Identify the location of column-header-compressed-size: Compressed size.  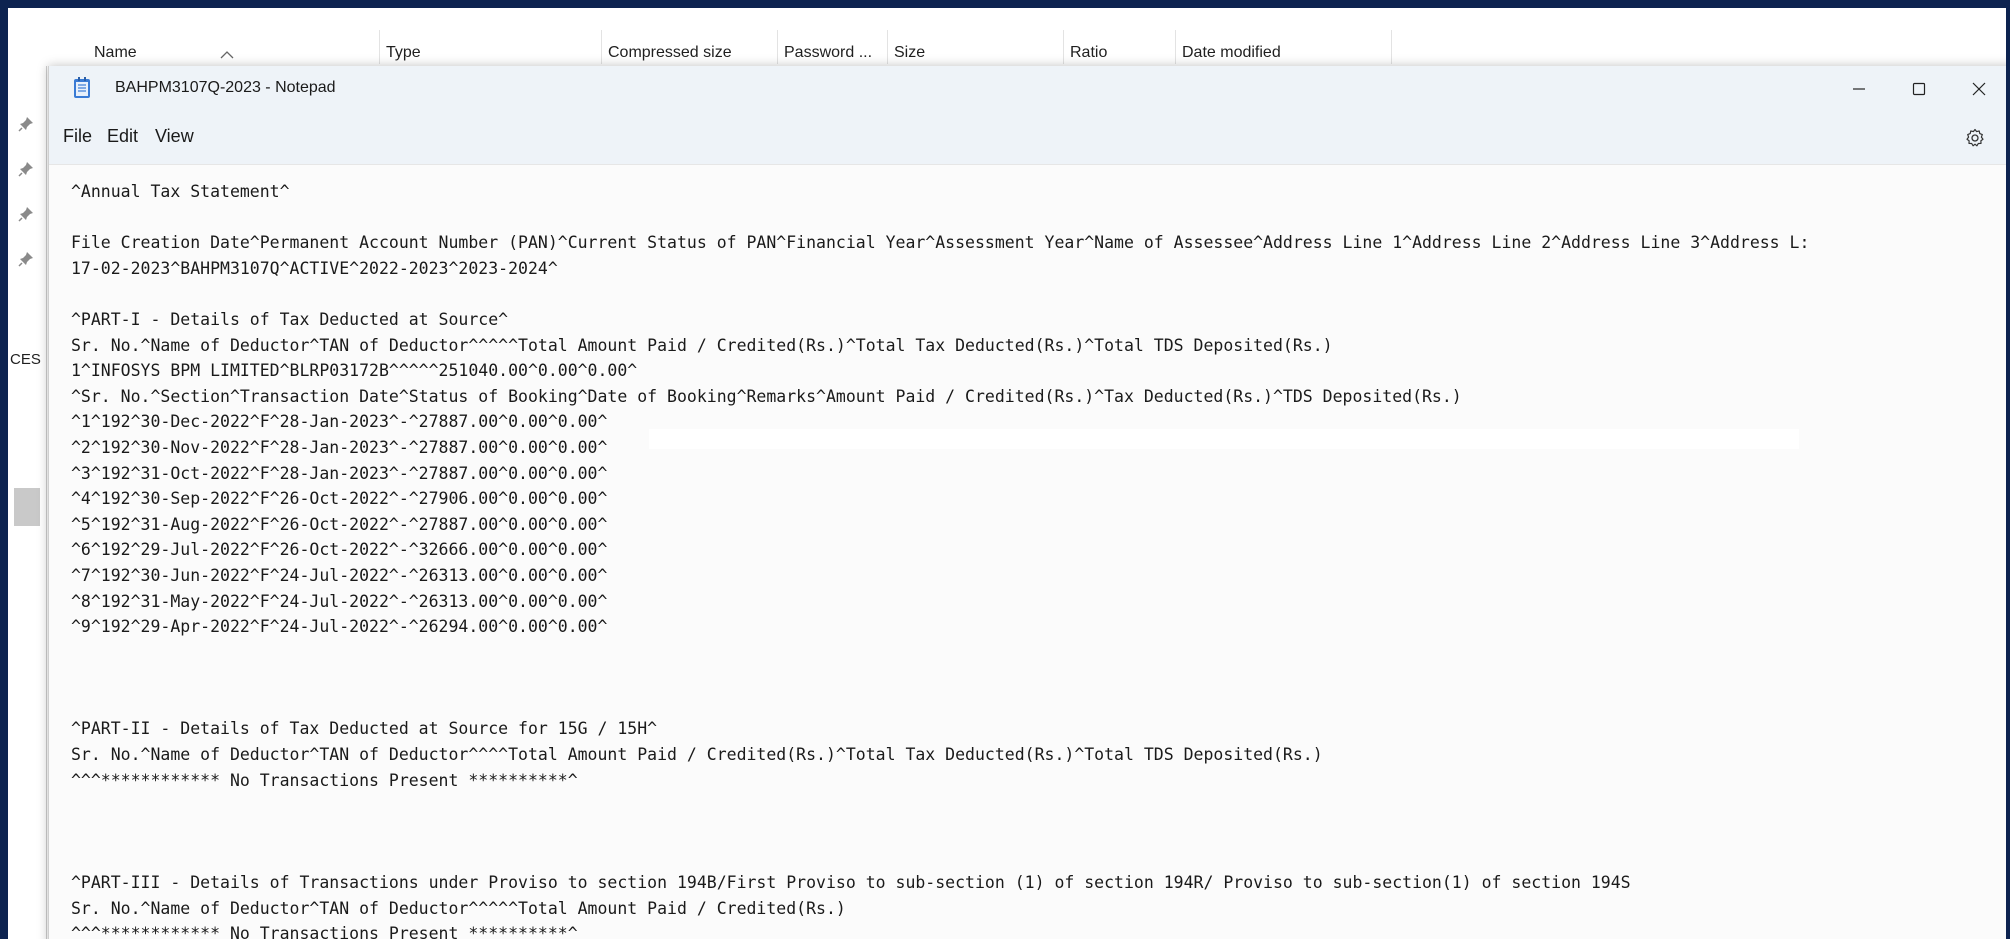
(690, 47).